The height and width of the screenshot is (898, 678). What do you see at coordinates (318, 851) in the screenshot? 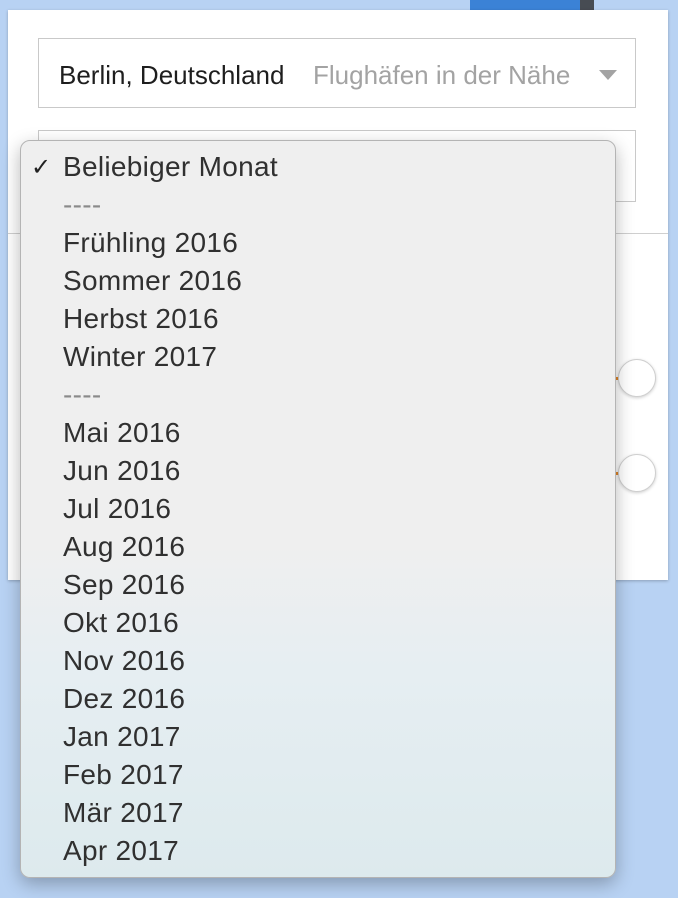
I see `menu-item: Apr 2017` at bounding box center [318, 851].